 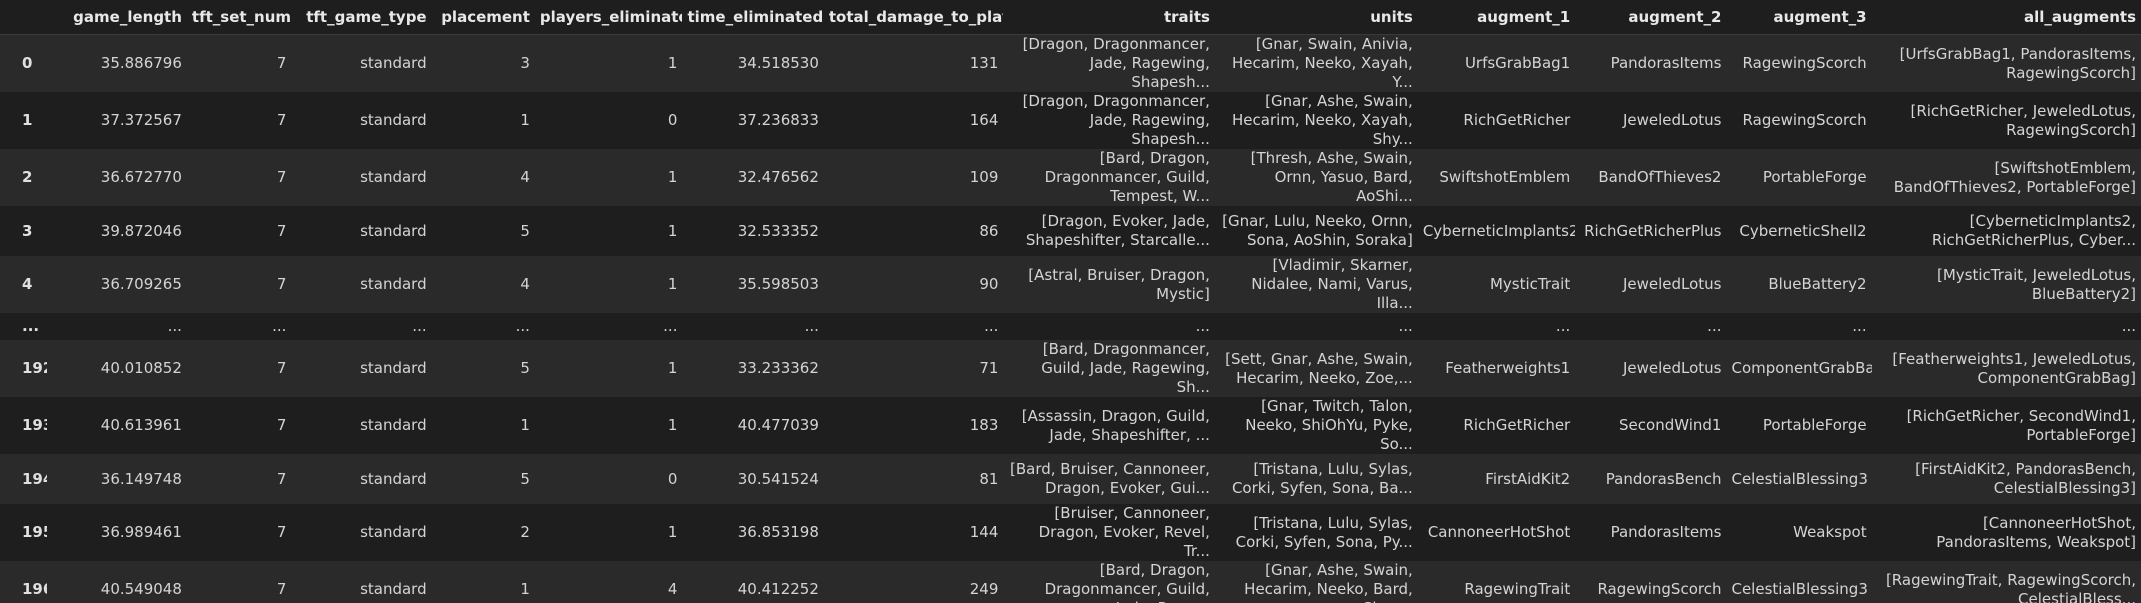 I want to click on cell-placement: 4, so click(x=525, y=284).